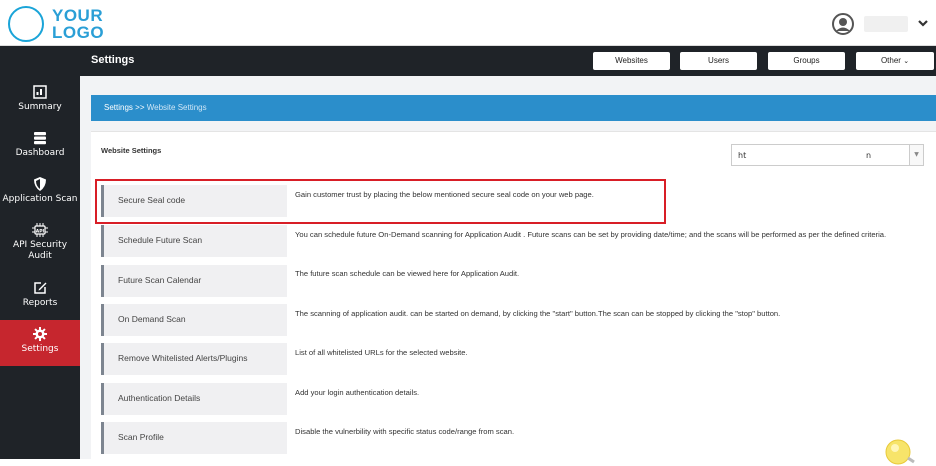  Describe the element at coordinates (806, 61) in the screenshot. I see `groups-button: Groups` at that location.